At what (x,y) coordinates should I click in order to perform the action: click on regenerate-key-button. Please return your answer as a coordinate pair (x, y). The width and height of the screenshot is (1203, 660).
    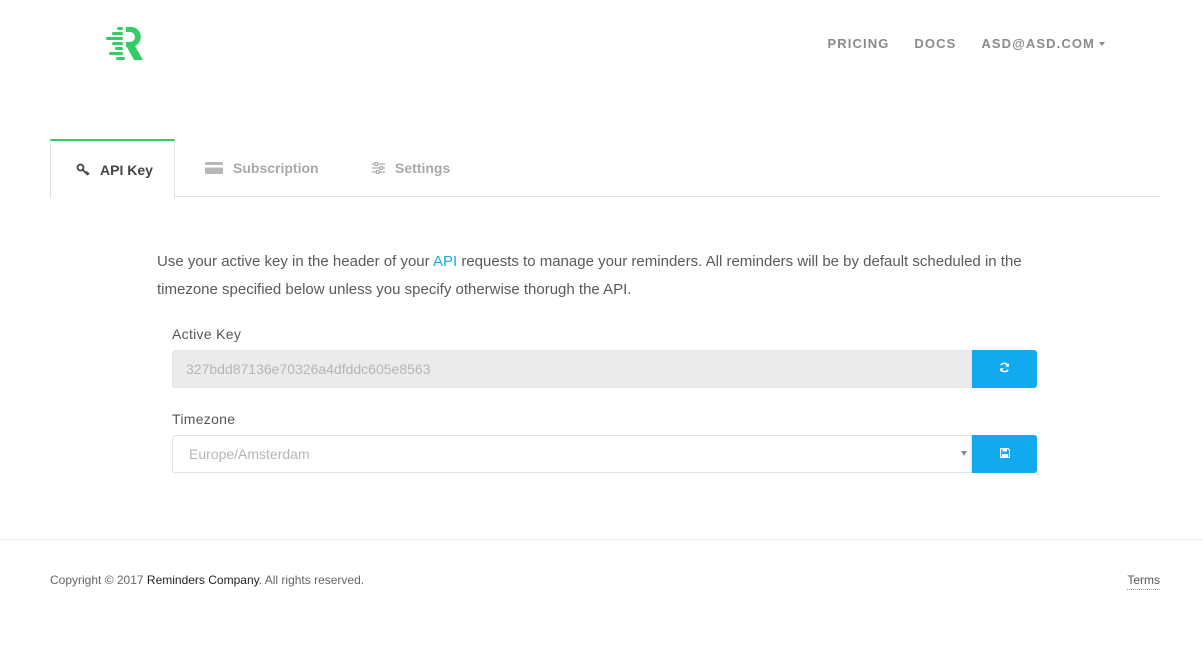
    Looking at the image, I should click on (1004, 369).